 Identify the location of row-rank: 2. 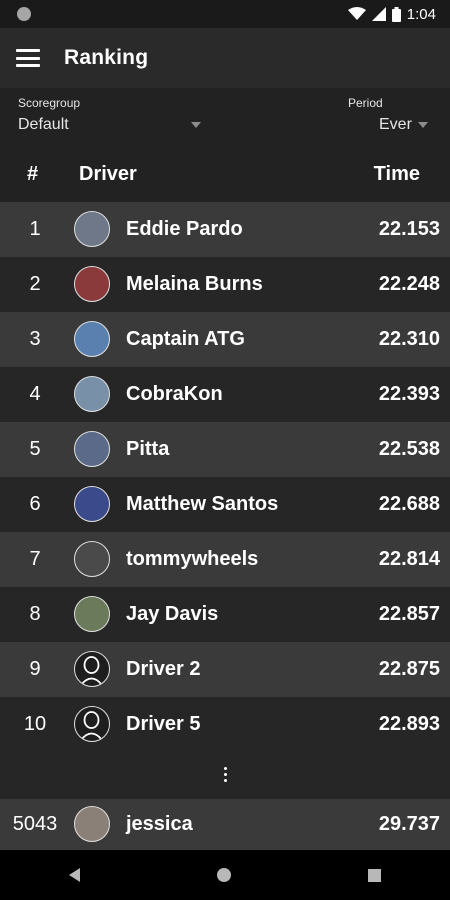
(35, 284).